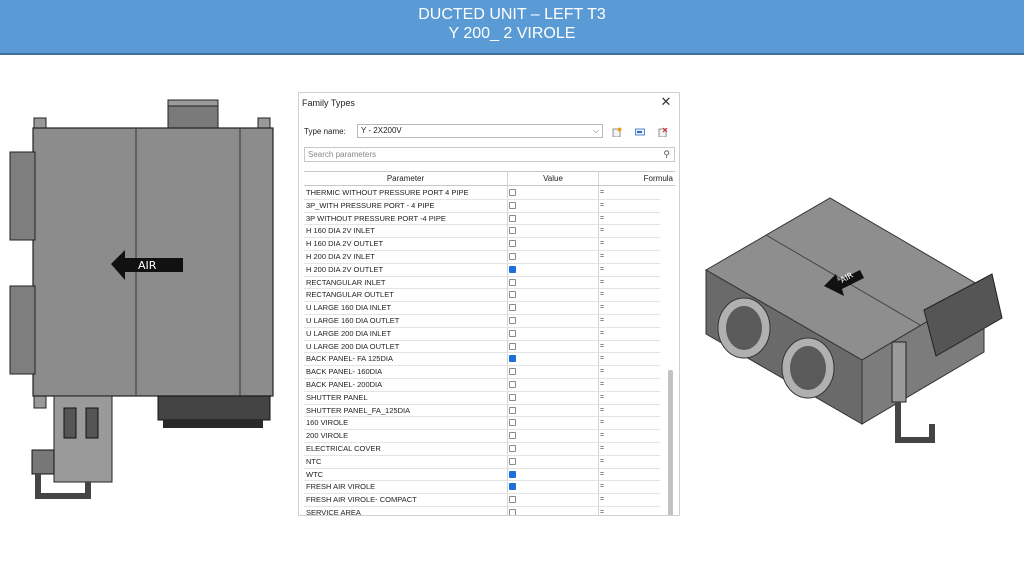  Describe the element at coordinates (482, 462) in the screenshot. I see `table-row: NTC =` at that location.